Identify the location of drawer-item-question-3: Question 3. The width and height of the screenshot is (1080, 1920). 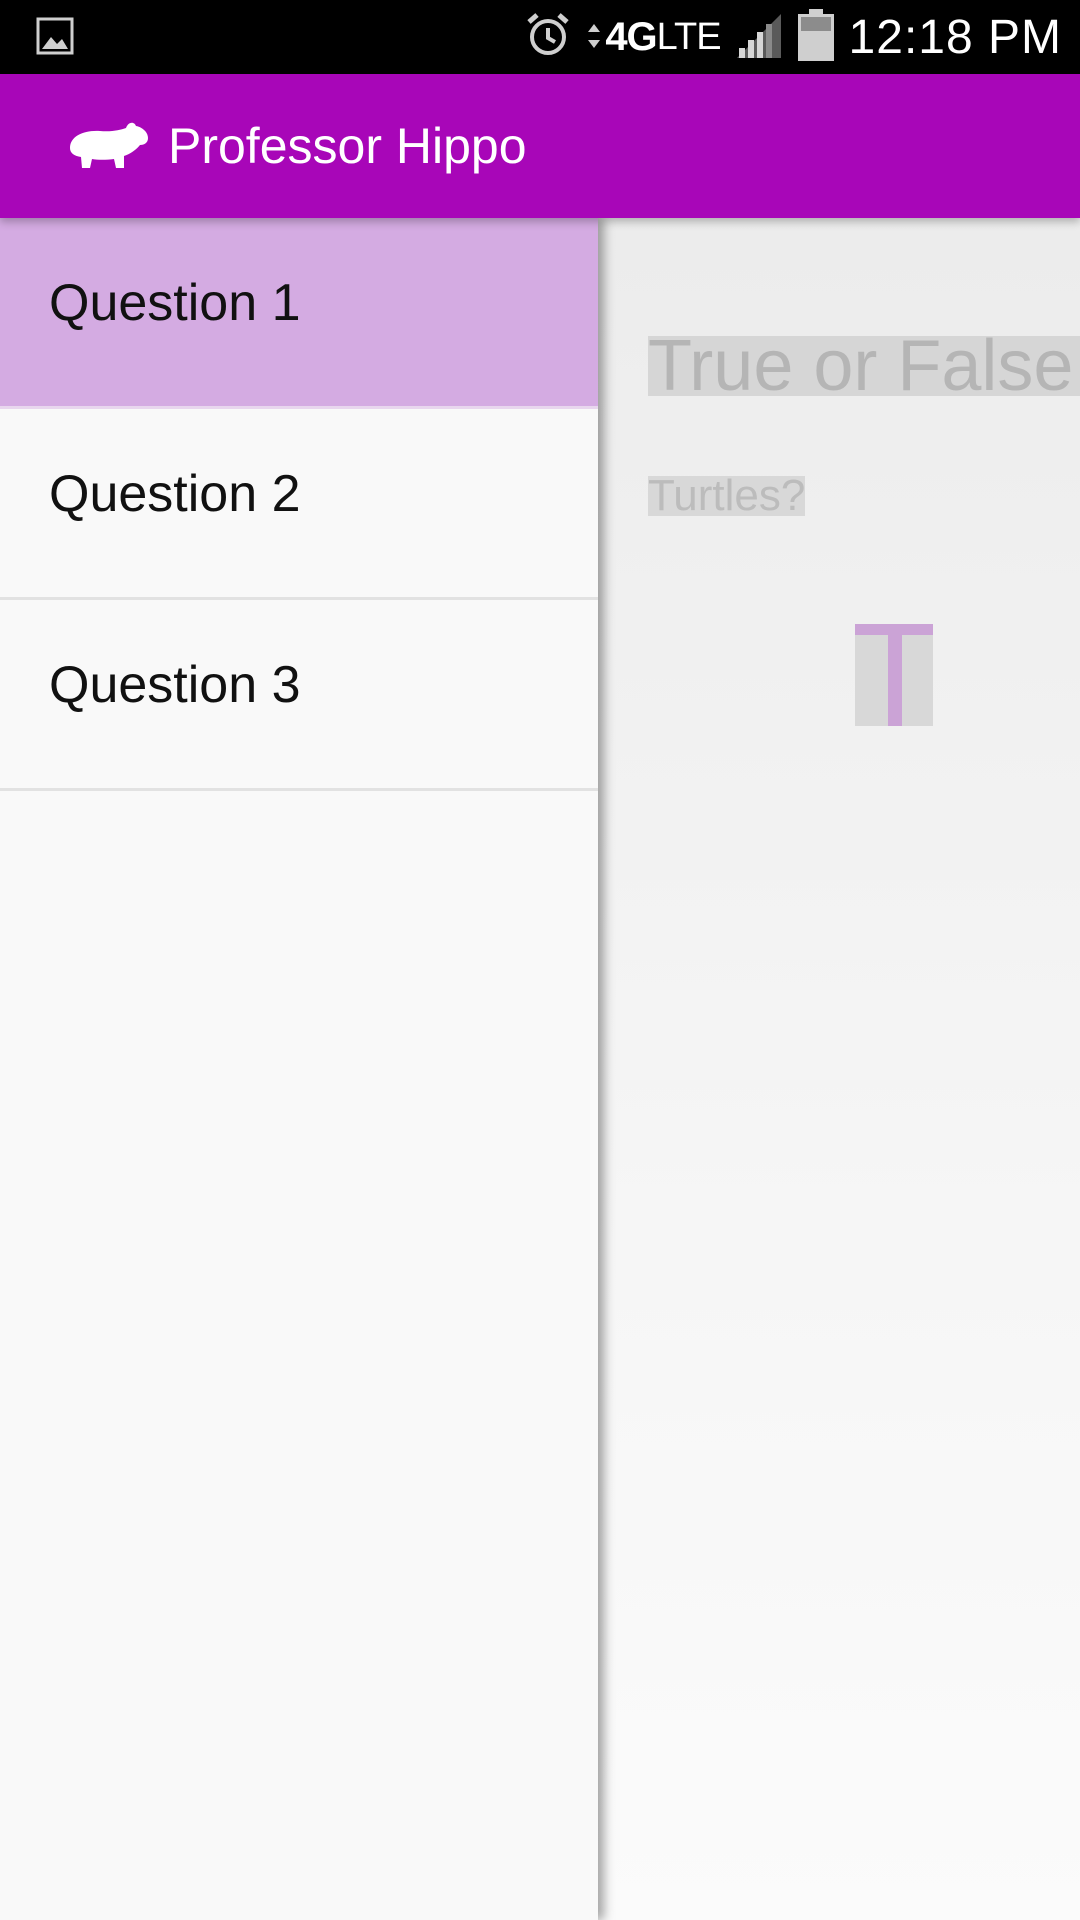
(299, 695).